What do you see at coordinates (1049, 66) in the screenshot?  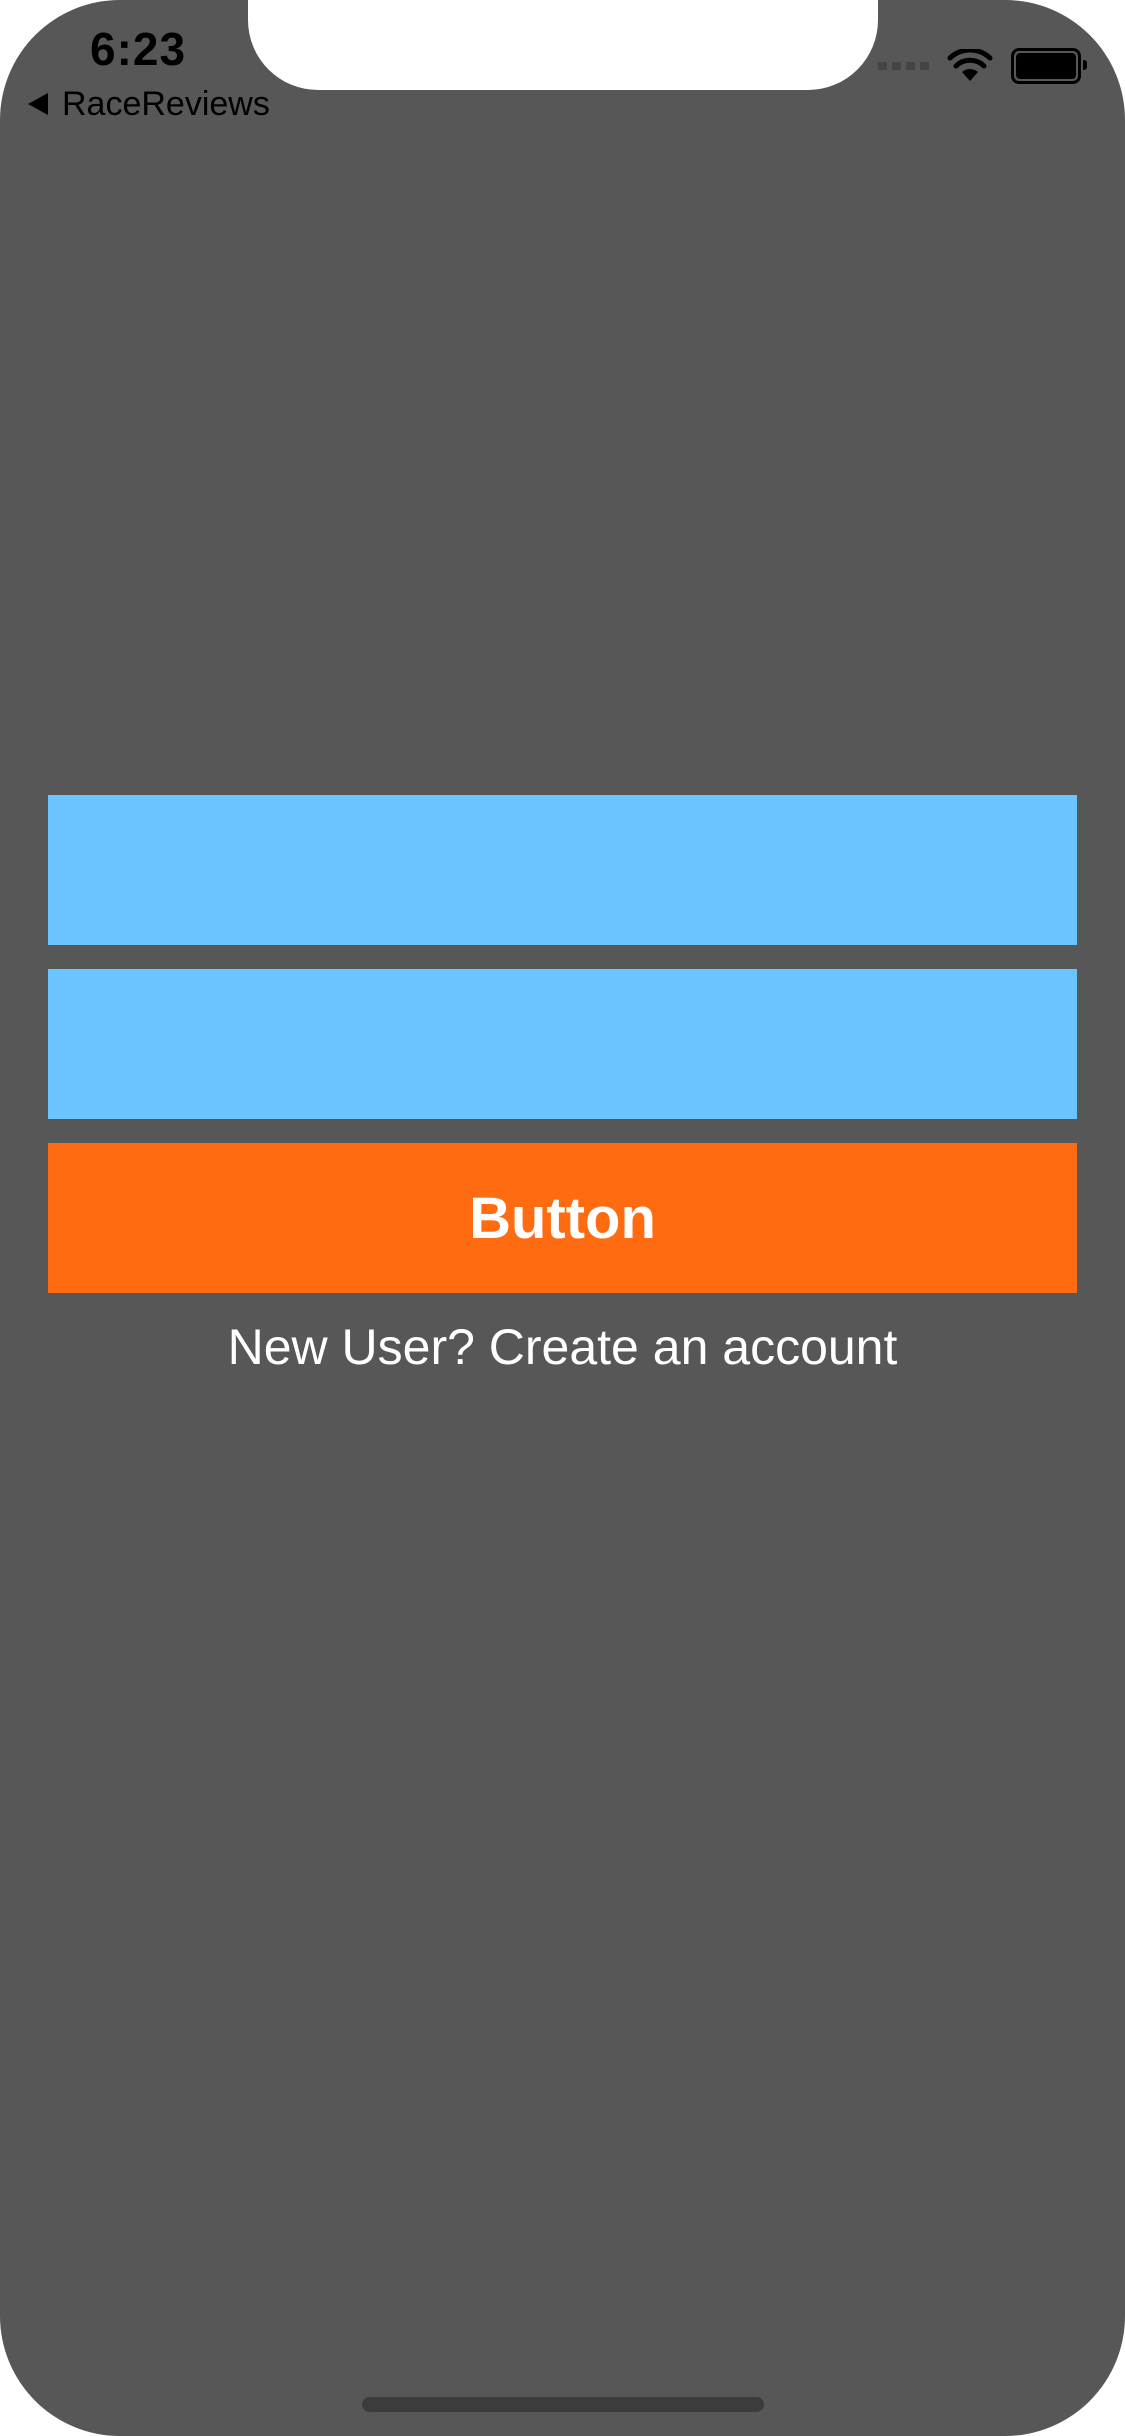 I see `battery-icon` at bounding box center [1049, 66].